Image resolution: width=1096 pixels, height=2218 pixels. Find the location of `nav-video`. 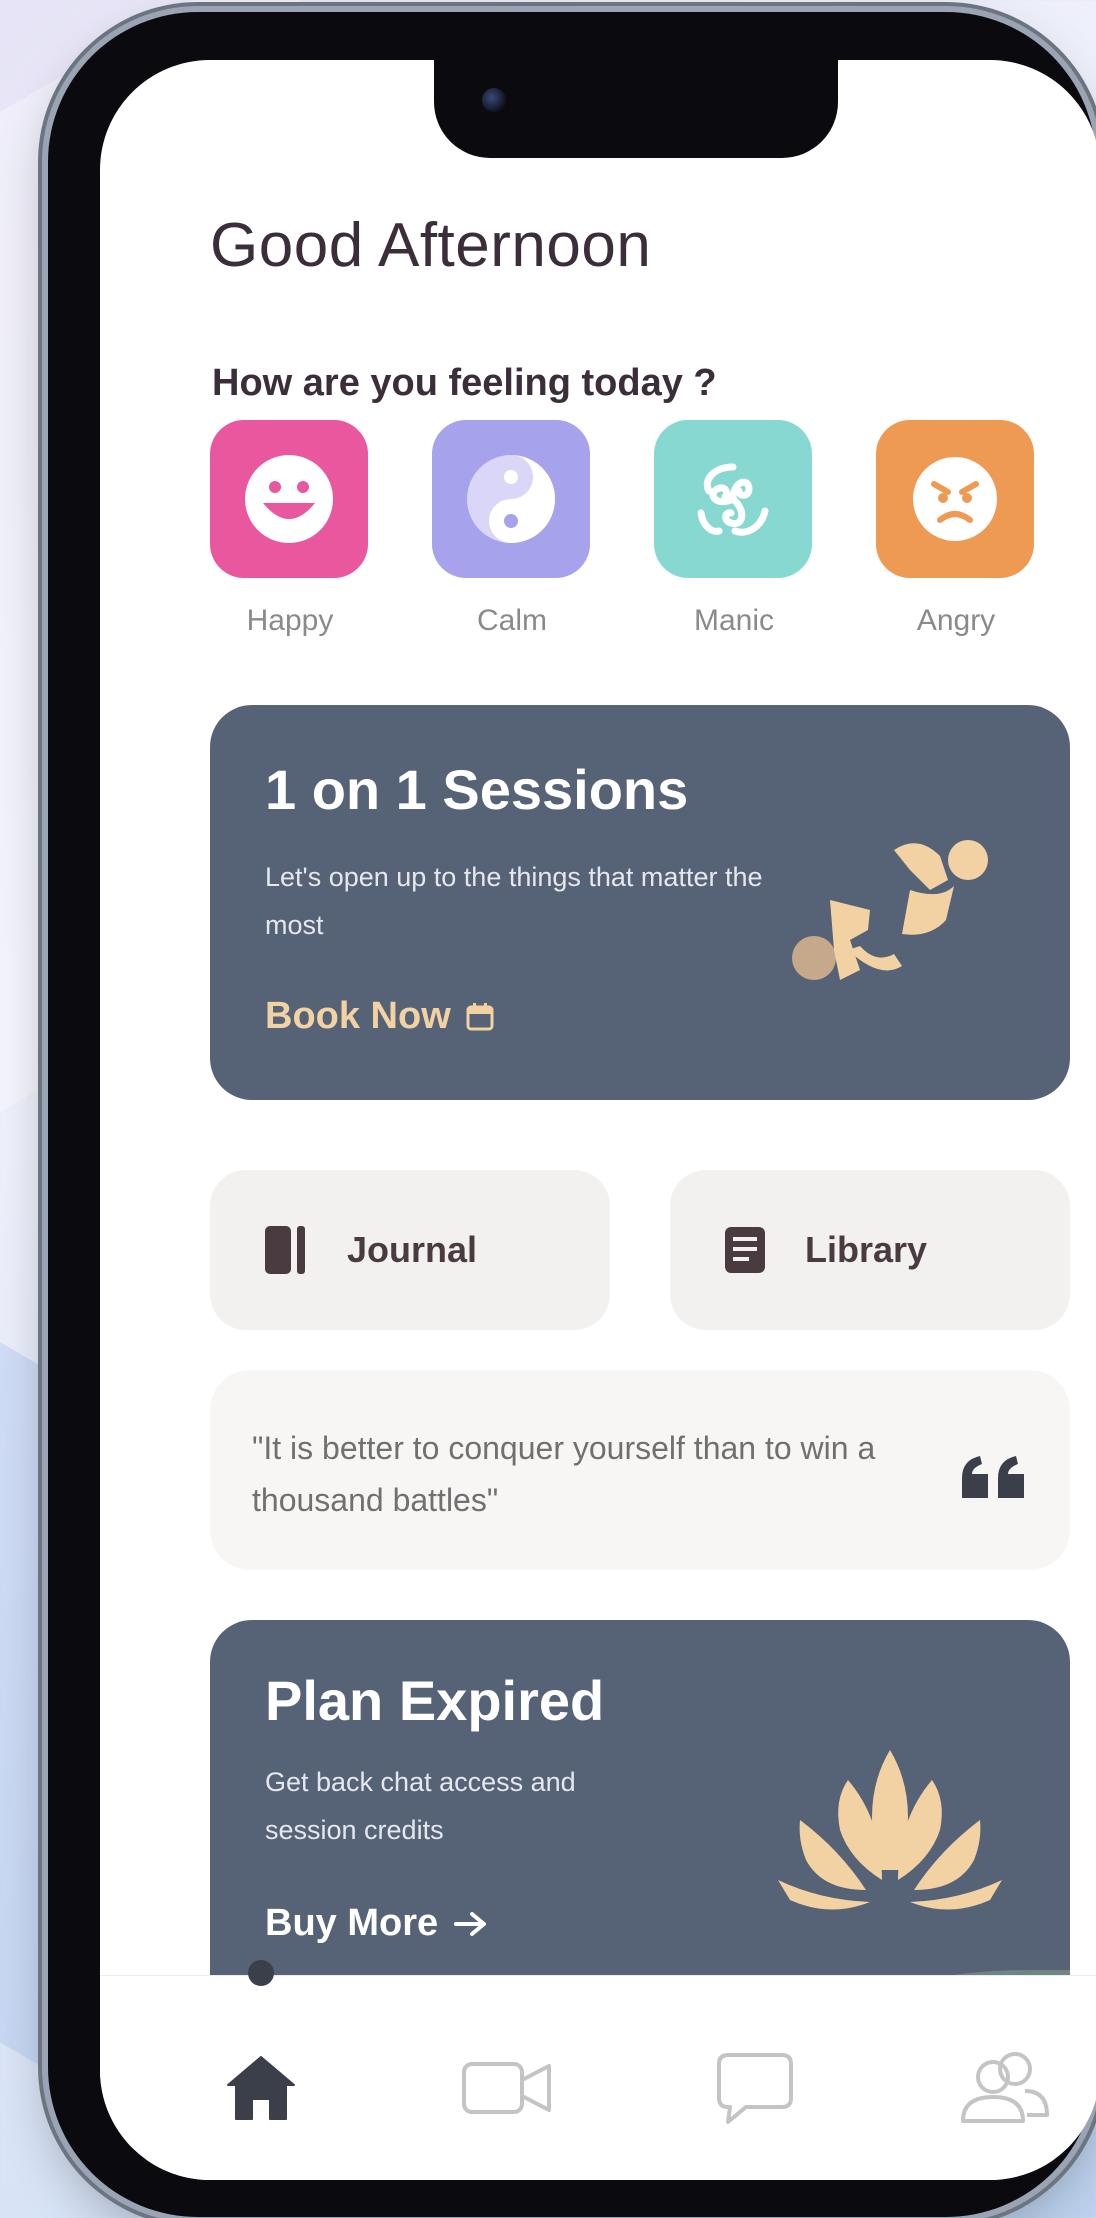

nav-video is located at coordinates (507, 2088).